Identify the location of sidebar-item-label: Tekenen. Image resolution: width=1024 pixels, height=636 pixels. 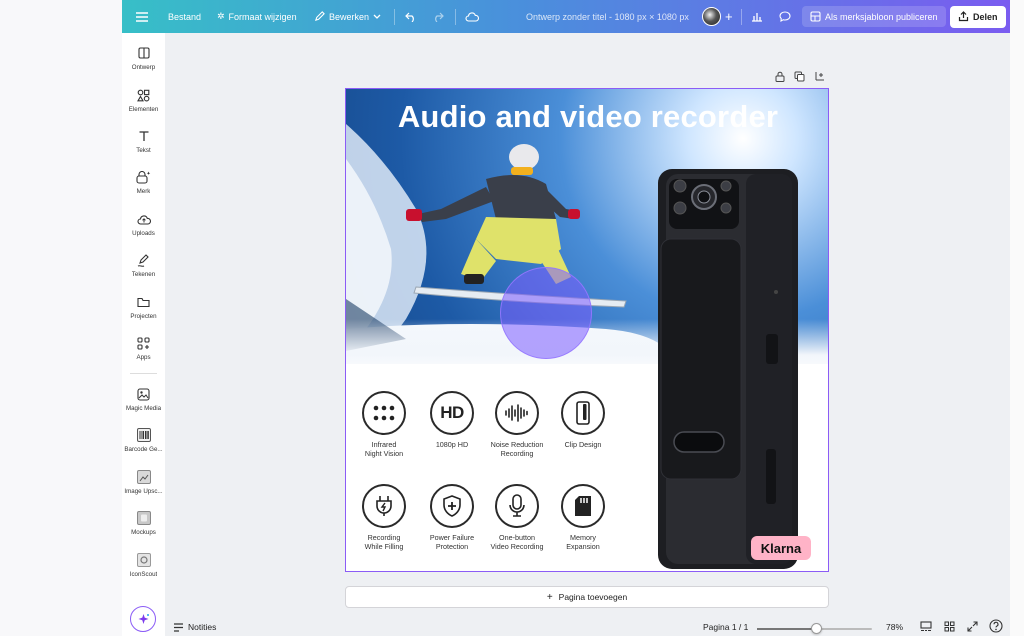
(143, 274).